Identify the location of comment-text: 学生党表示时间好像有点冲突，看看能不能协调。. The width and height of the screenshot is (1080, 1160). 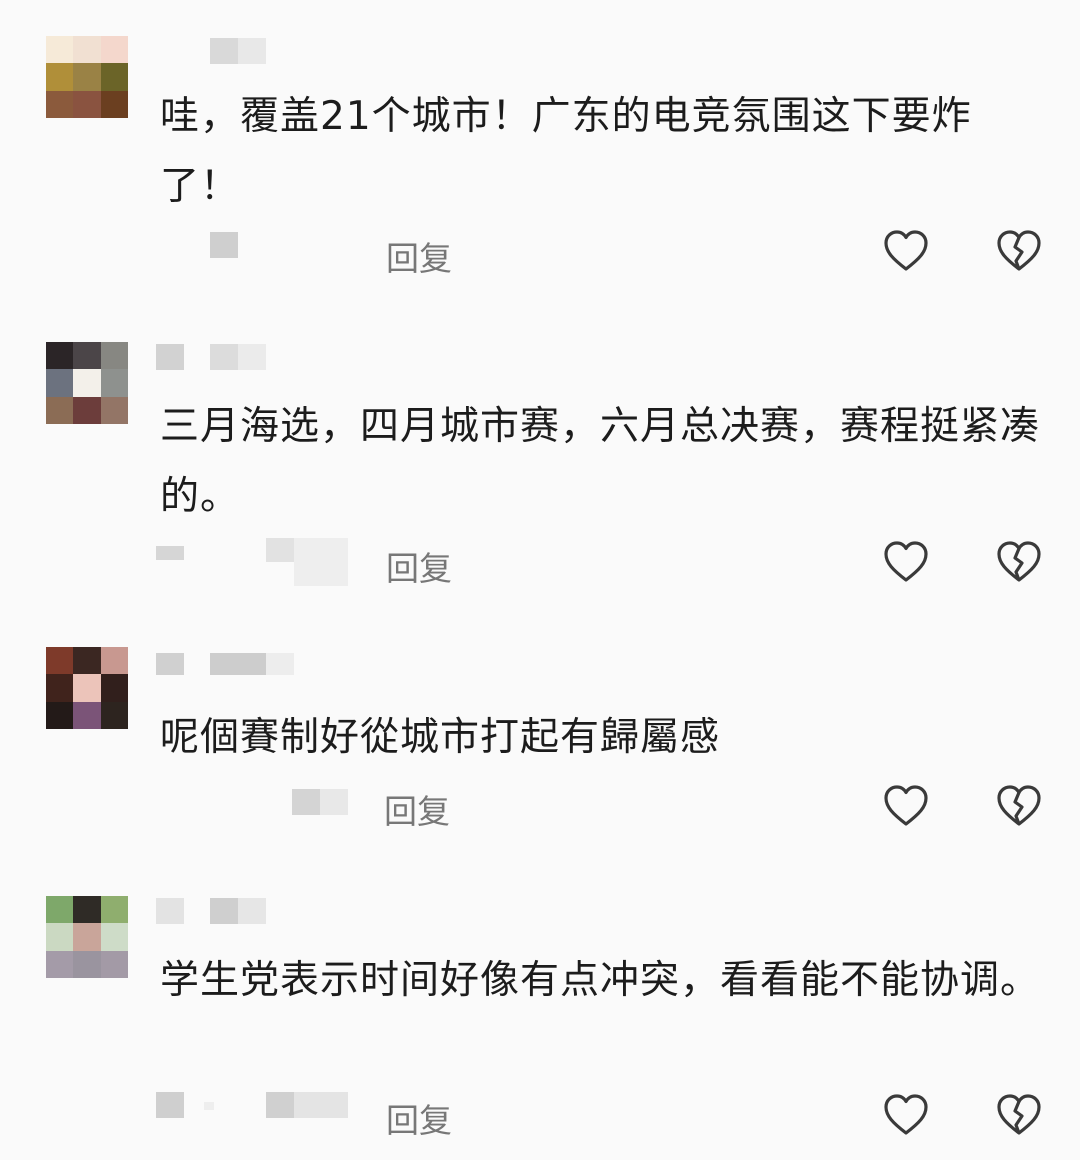
(600, 980).